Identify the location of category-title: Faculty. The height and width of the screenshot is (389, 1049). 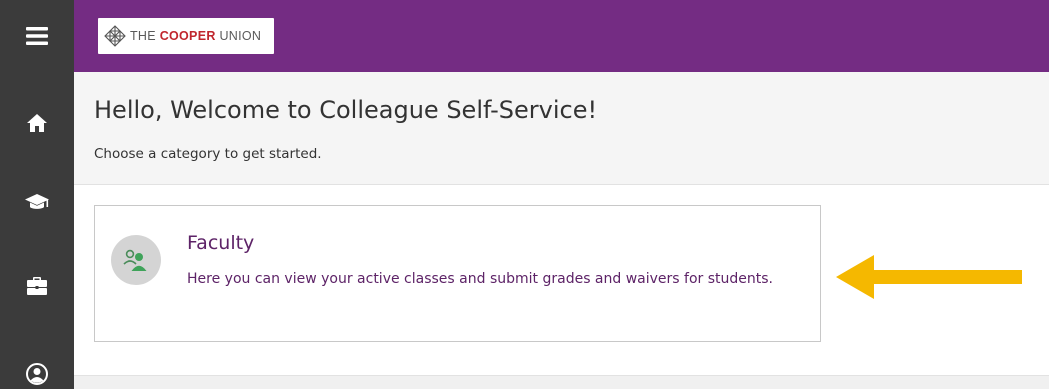
(221, 243).